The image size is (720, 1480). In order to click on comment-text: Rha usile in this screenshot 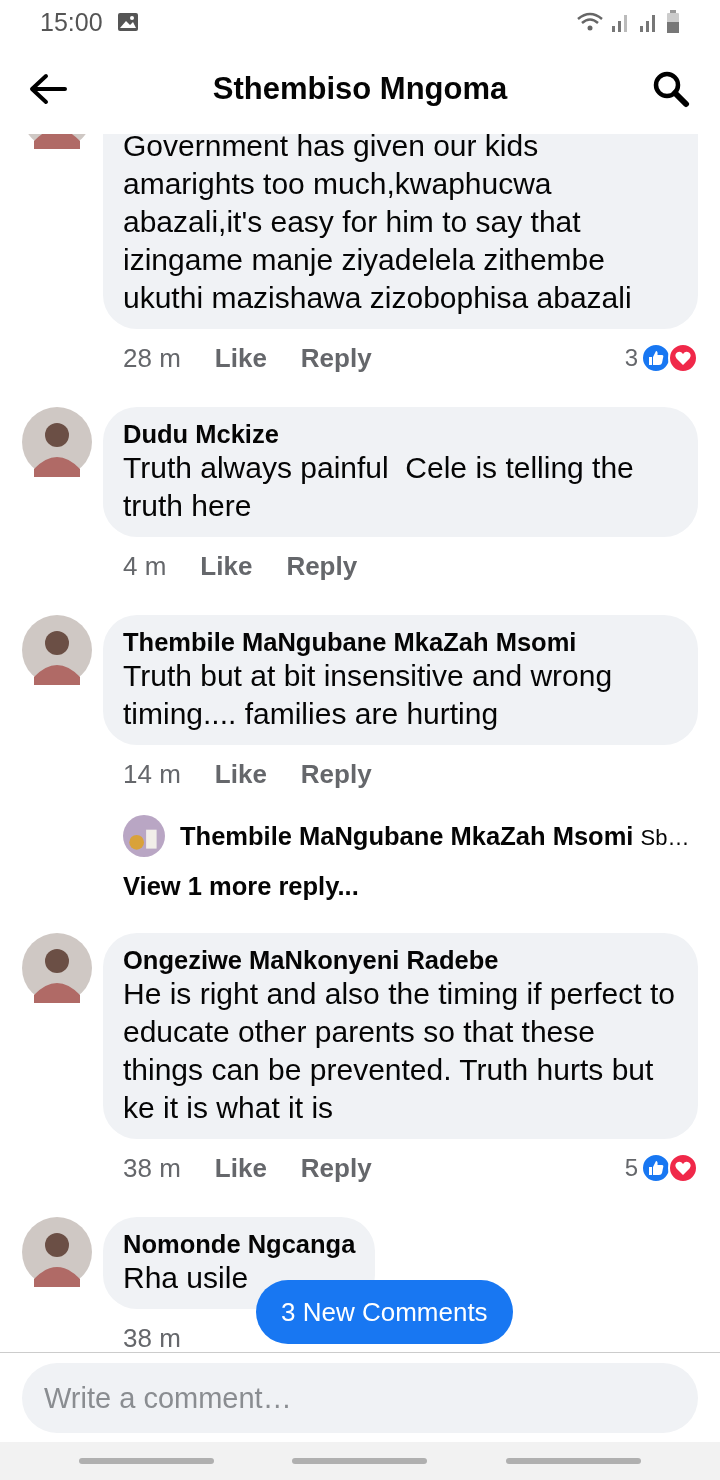, I will do `click(186, 1278)`.